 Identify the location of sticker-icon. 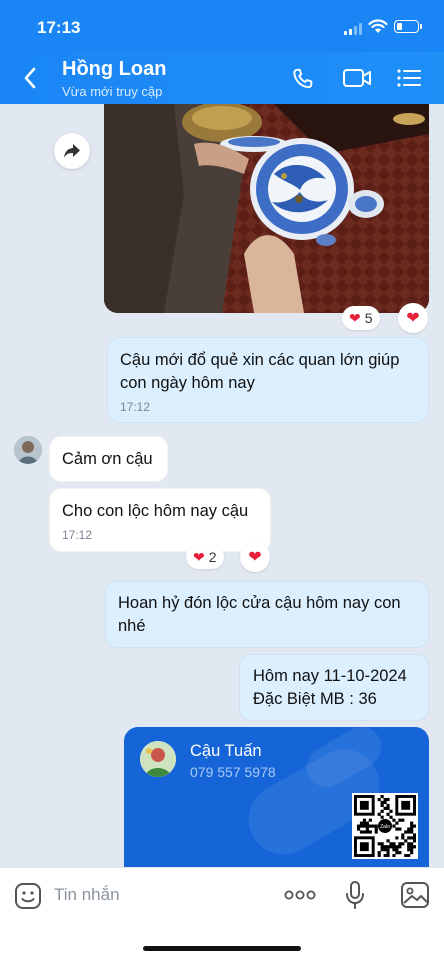
(28, 896).